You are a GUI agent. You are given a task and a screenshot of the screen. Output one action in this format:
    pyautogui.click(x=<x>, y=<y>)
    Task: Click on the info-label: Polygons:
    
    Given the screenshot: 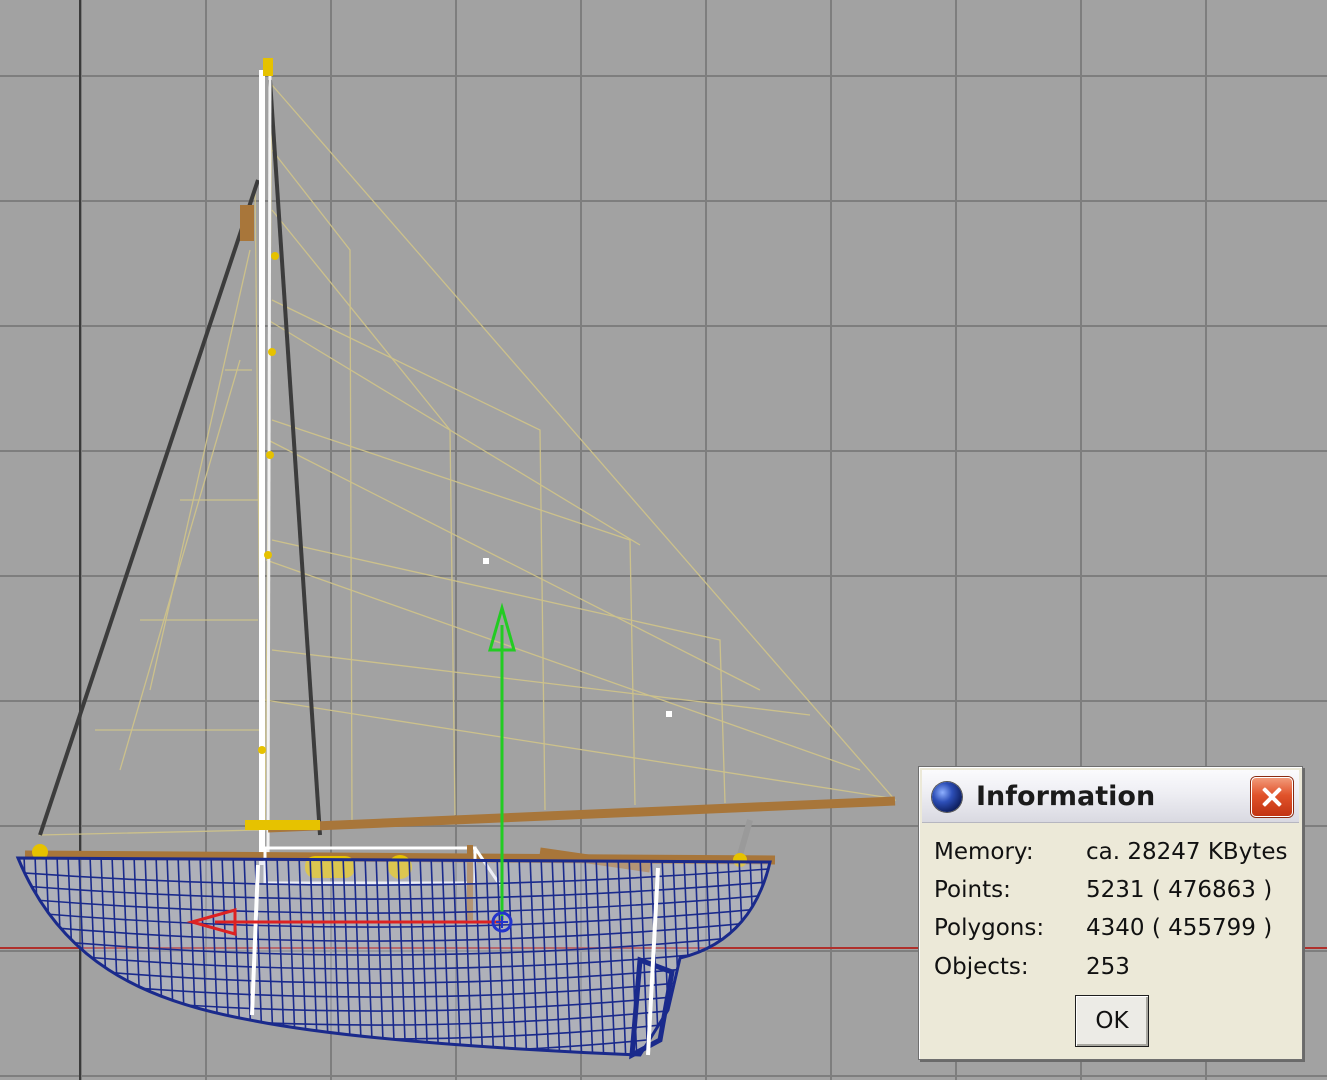 What is the action you would take?
    pyautogui.click(x=989, y=928)
    